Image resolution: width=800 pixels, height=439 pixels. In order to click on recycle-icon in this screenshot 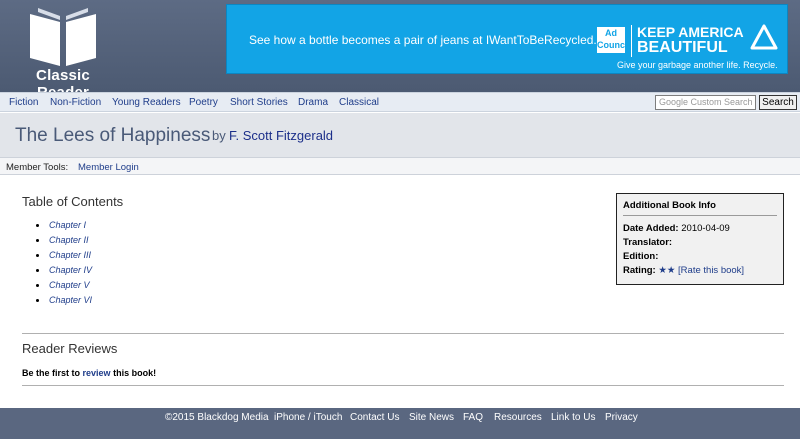, I will do `click(764, 37)`.